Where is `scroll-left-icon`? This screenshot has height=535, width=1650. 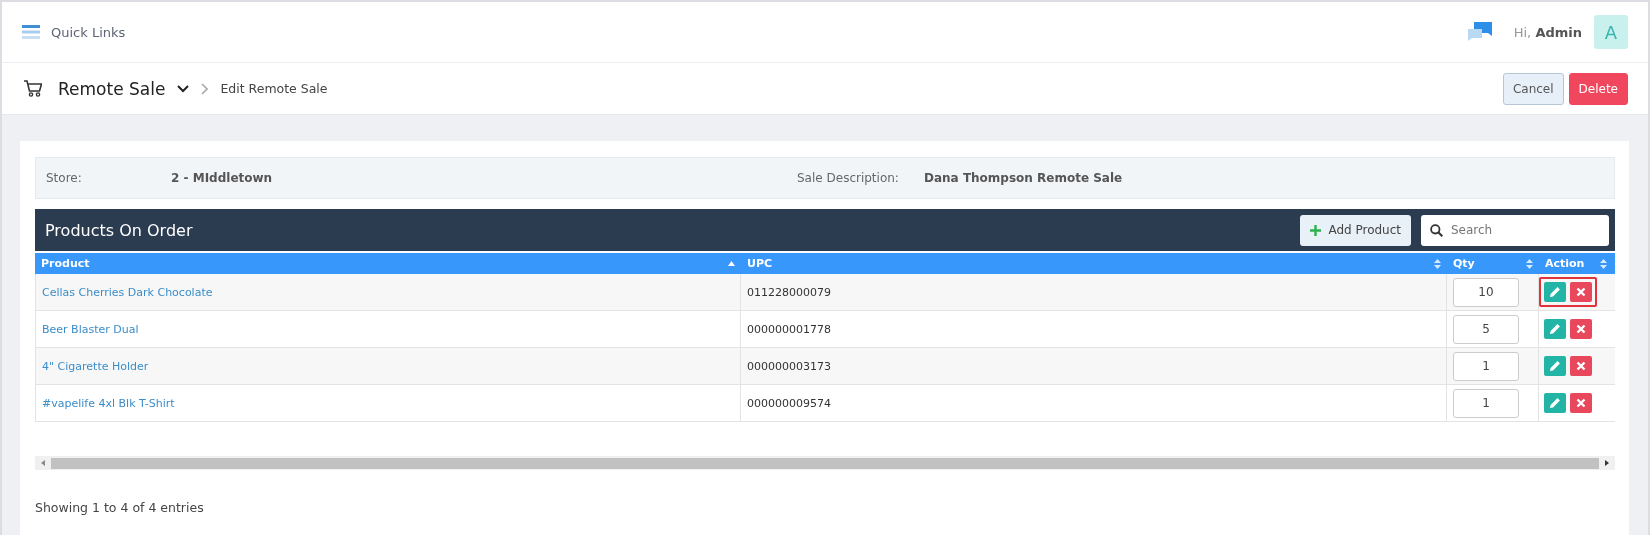 scroll-left-icon is located at coordinates (43, 463).